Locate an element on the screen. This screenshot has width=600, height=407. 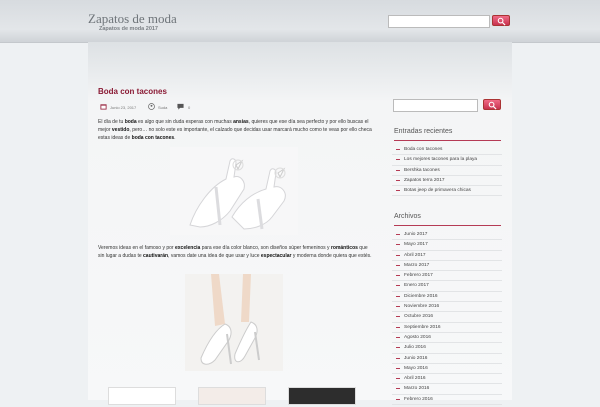
post-date: Junio 23, 2017 is located at coordinates (123, 107).